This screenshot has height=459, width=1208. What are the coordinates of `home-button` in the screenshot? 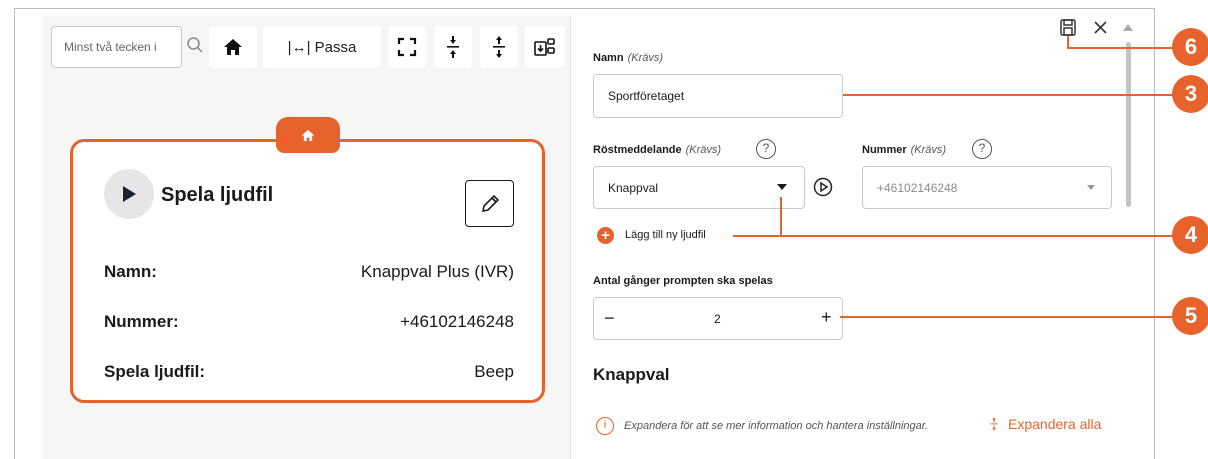 It's located at (233, 47).